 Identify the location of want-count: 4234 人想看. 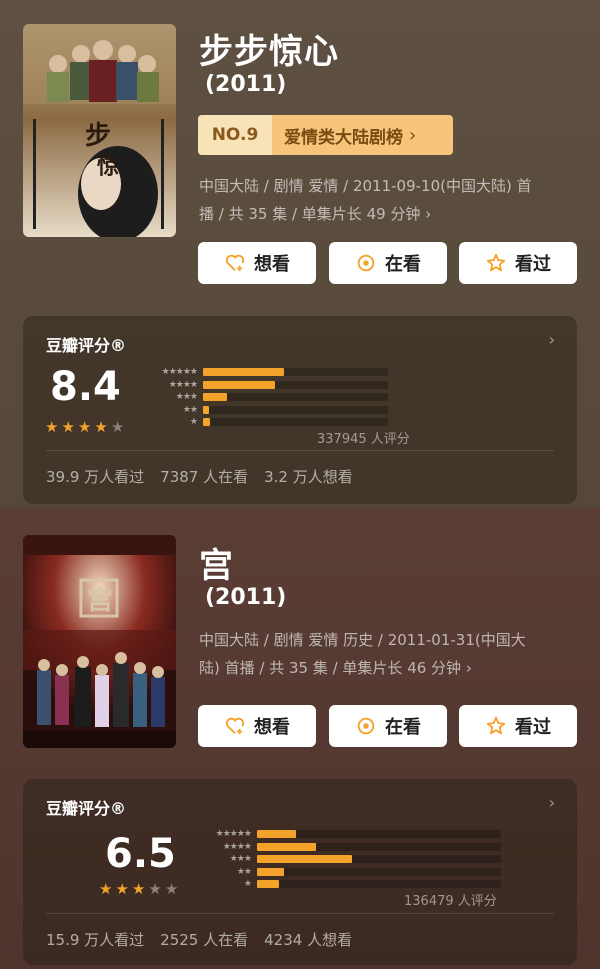
(308, 939).